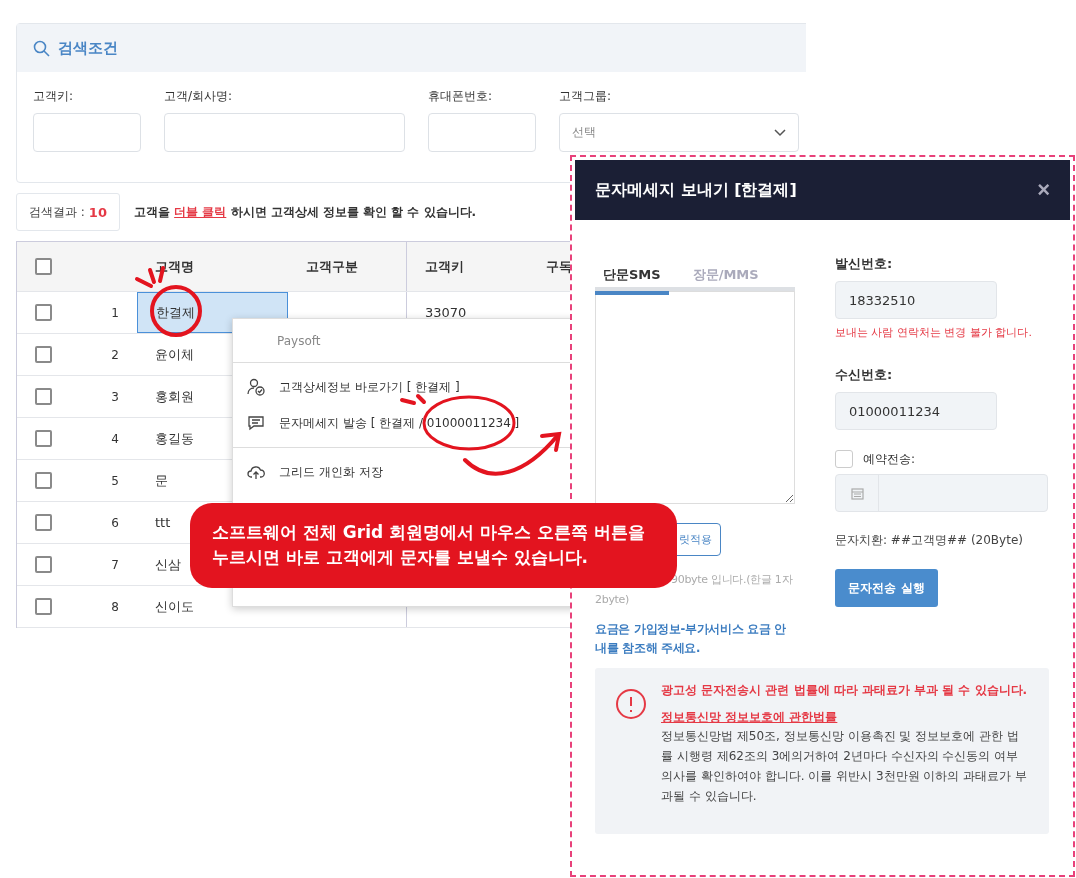 This screenshot has width=1076, height=878. What do you see at coordinates (305, 212) in the screenshot?
I see `grid-hint: 고객을 더블 클릭 하시면 고객상세 정보를 확인 할 수 있습니다.` at bounding box center [305, 212].